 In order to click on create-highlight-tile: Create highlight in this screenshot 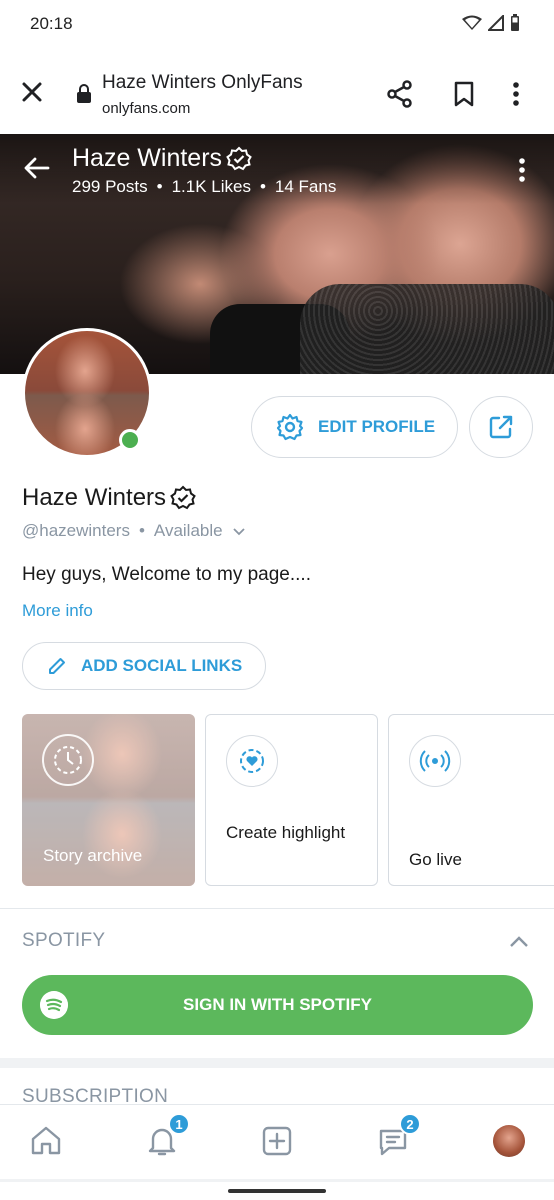, I will do `click(291, 800)`.